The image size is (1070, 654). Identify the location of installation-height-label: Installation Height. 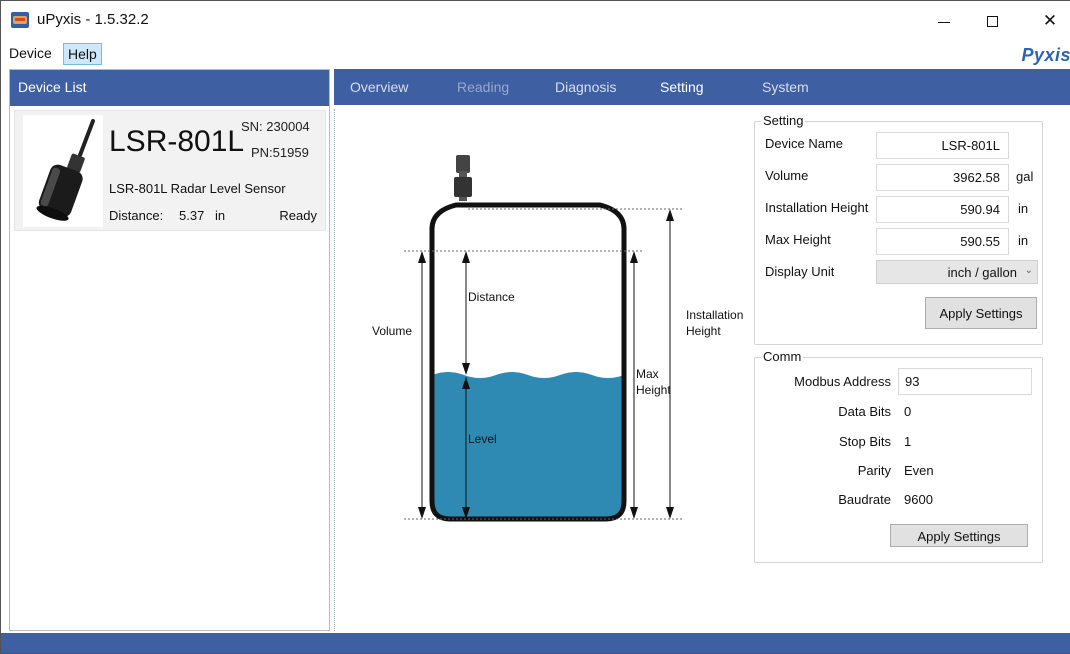
(817, 207).